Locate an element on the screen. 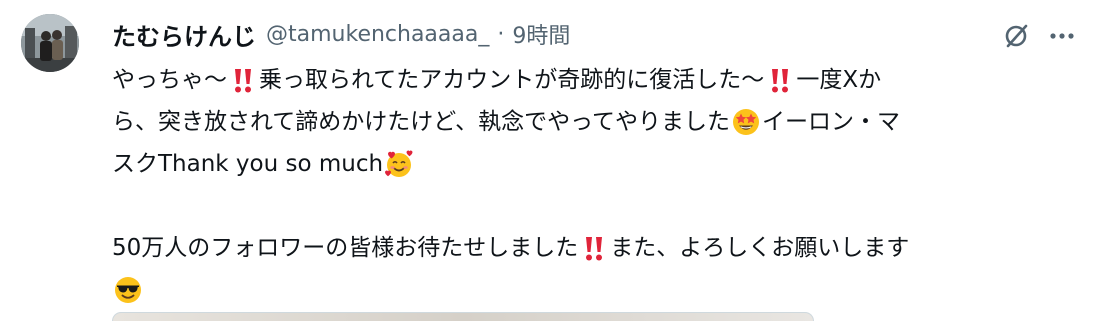  tweet-text-segment: やっちゃ～ is located at coordinates (169, 80).